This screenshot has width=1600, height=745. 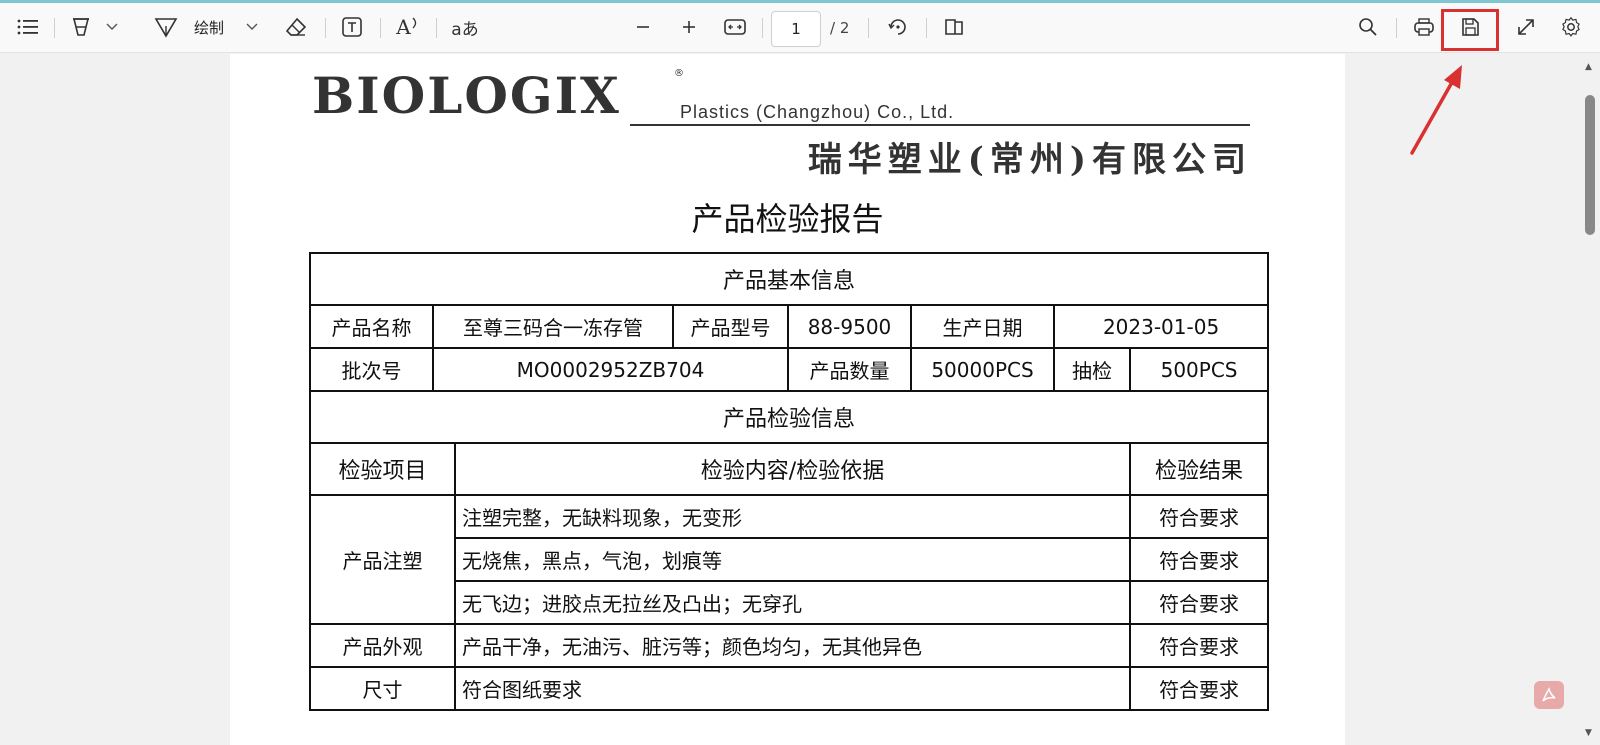 I want to click on table-cell: 至尊三码合一冻存管, so click(x=553, y=326).